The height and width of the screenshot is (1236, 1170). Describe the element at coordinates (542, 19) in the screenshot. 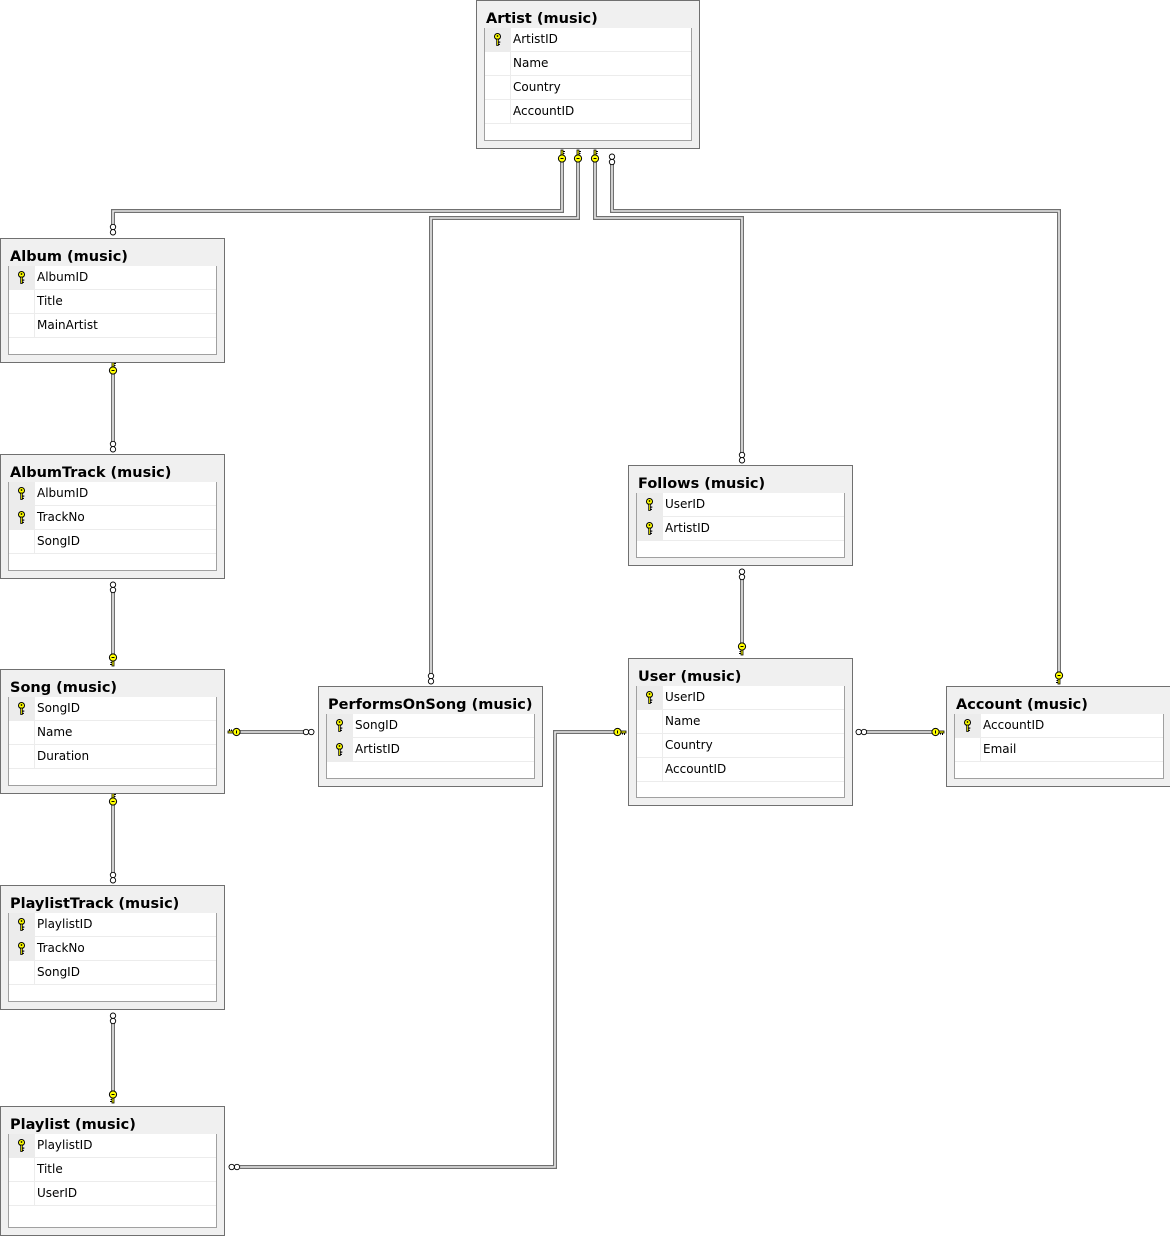

I see `table-title: Artist (music)` at that location.